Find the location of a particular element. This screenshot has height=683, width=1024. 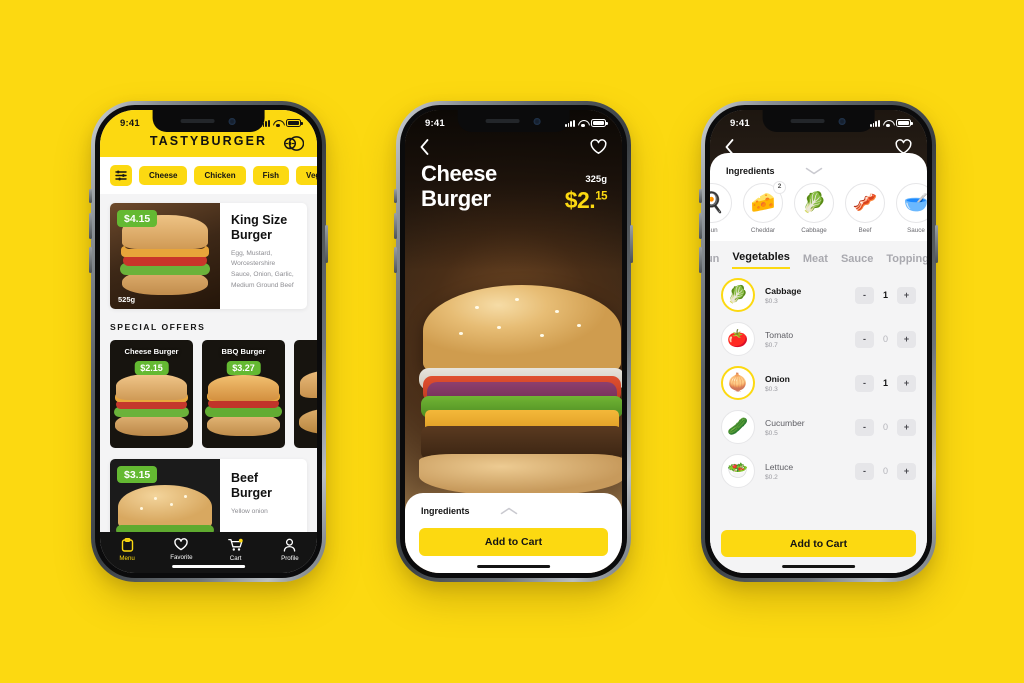

offer-card is located at coordinates (305, 394).